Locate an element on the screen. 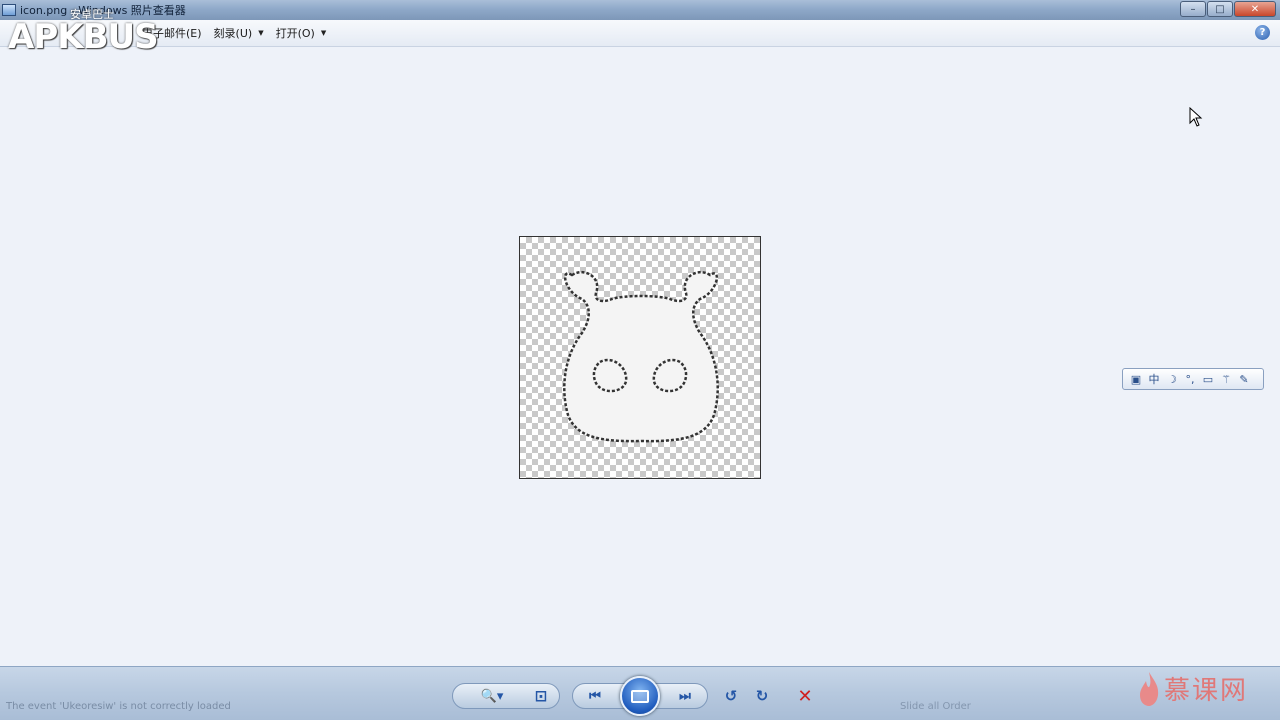 The height and width of the screenshot is (720, 1280). help-button: ? is located at coordinates (1262, 32).